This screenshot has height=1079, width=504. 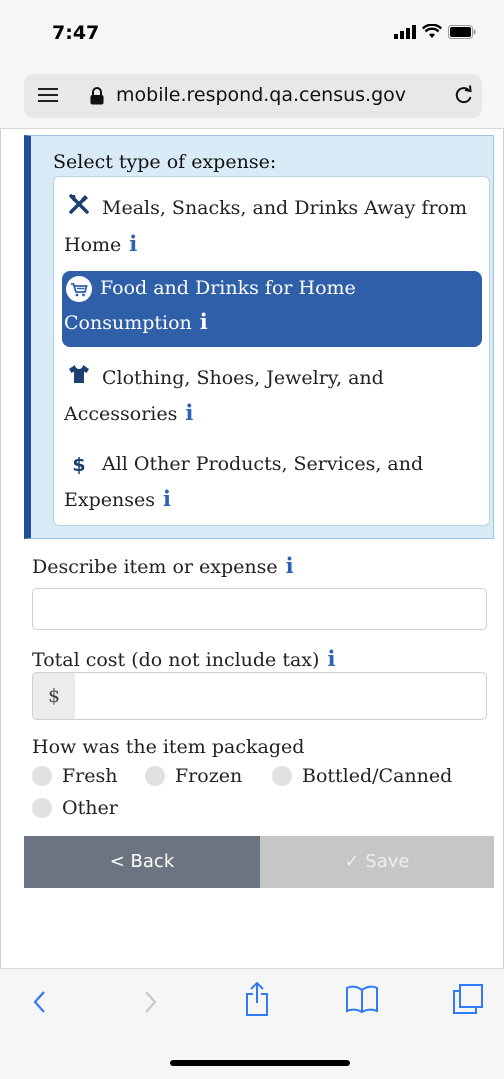 What do you see at coordinates (243, 378) in the screenshot?
I see `expense-option-clothing-label: Clothing, Shoes, Jewelry, and` at bounding box center [243, 378].